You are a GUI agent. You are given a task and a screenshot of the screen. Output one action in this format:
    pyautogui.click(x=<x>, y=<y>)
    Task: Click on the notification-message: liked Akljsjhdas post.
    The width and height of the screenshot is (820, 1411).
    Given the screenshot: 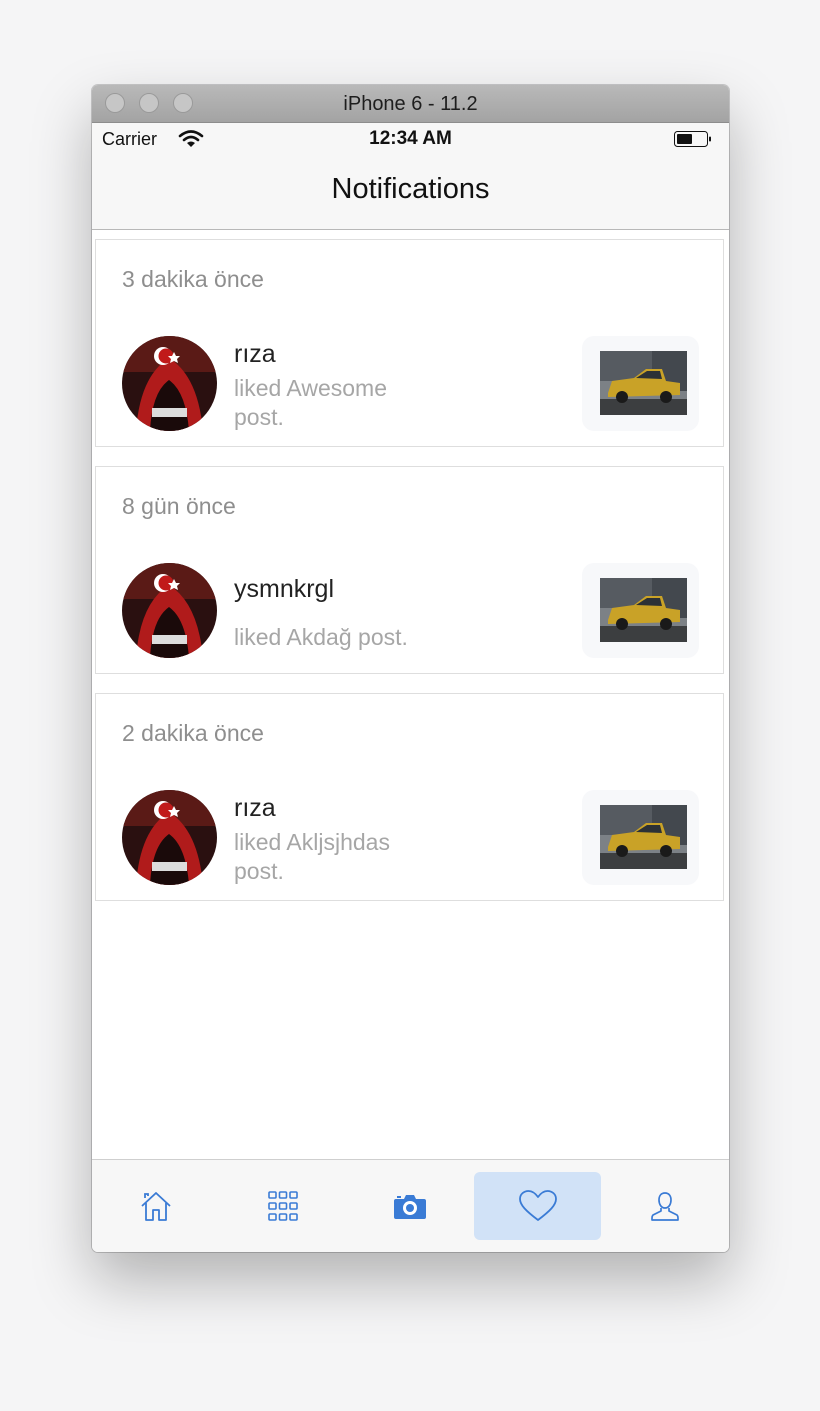 What is the action you would take?
    pyautogui.click(x=312, y=856)
    